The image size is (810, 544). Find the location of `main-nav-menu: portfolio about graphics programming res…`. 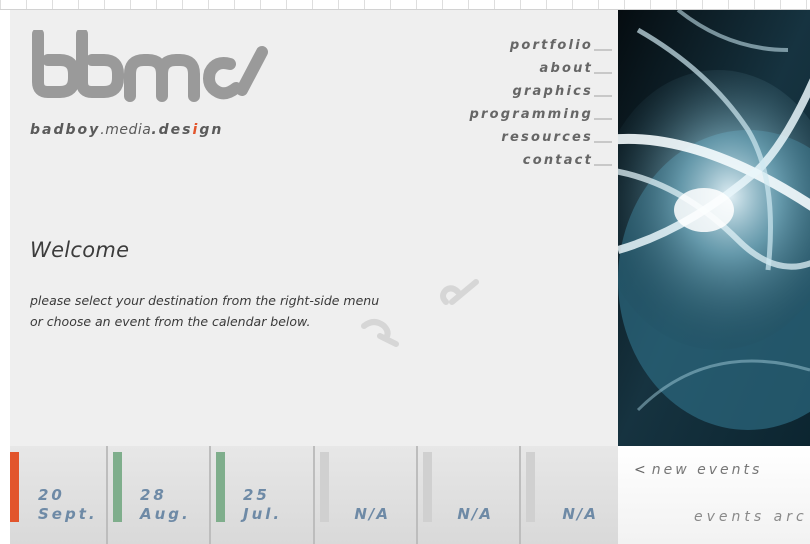

main-nav-menu: portfolio about graphics programming res… is located at coordinates (527, 99).